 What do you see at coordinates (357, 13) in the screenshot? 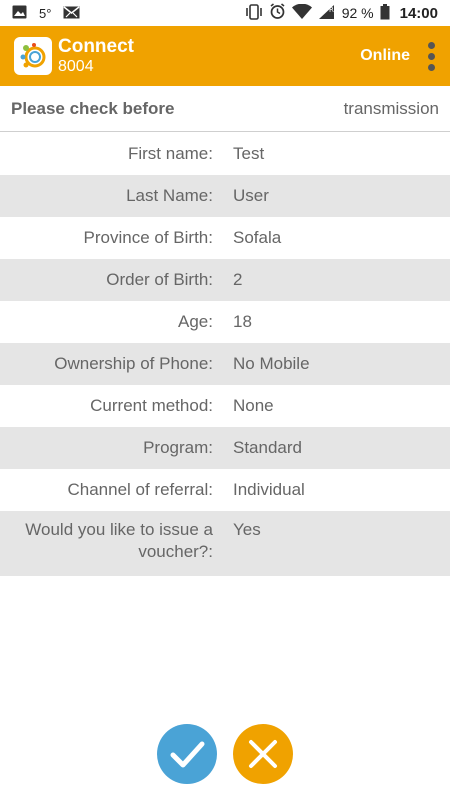
I see `battery-percent: 92 %` at bounding box center [357, 13].